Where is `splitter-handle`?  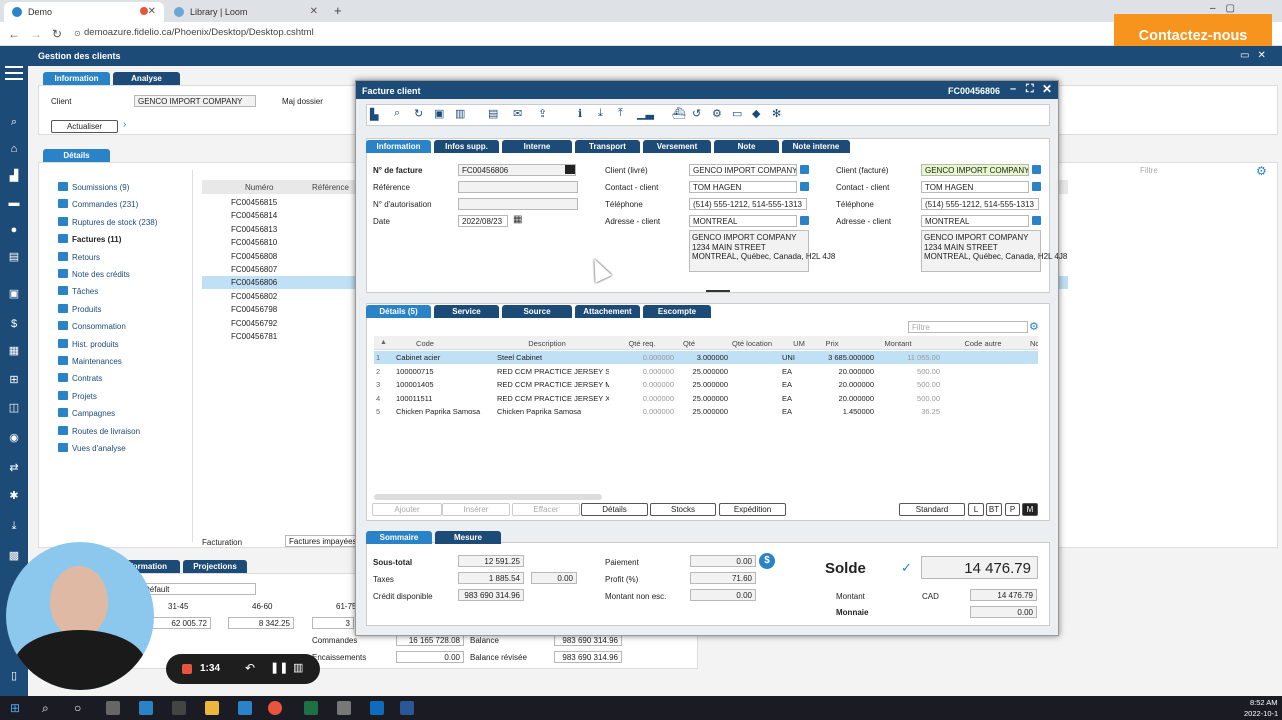 splitter-handle is located at coordinates (718, 291).